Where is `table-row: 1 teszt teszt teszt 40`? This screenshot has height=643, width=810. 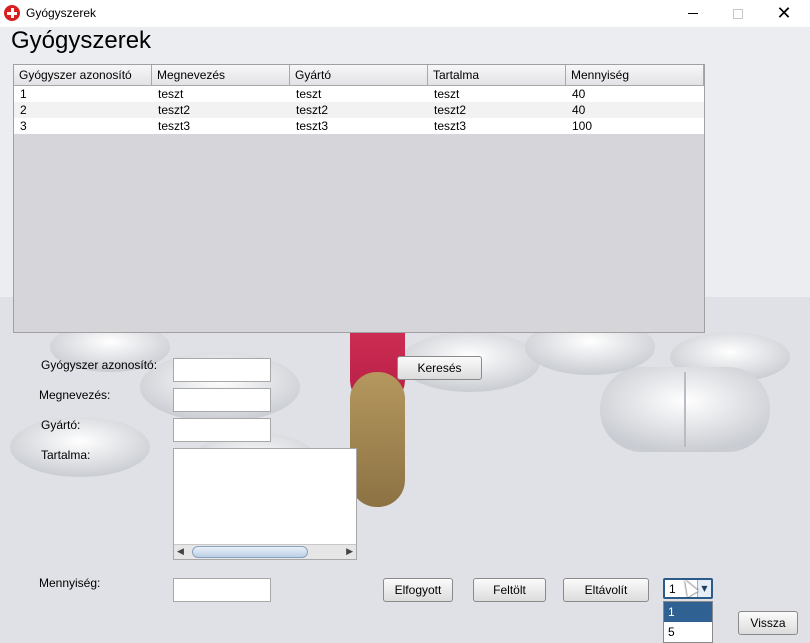
table-row: 1 teszt teszt teszt 40 is located at coordinates (359, 94).